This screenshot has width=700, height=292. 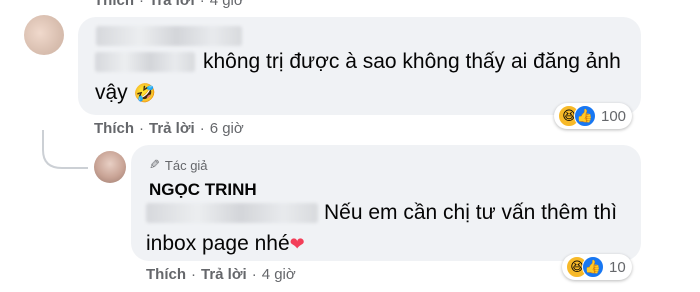 I want to click on pencil-icon: ✎, so click(x=154, y=164).